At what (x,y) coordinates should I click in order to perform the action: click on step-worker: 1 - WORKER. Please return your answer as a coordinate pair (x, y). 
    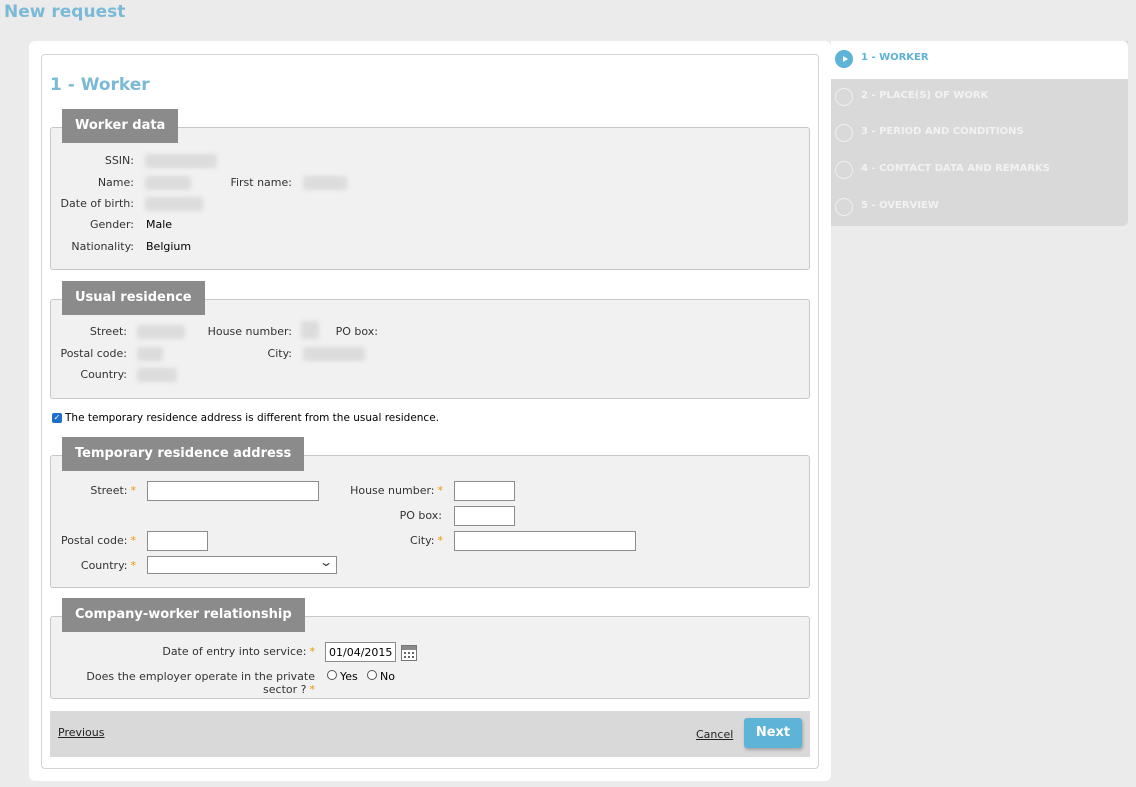
    Looking at the image, I should click on (979, 60).